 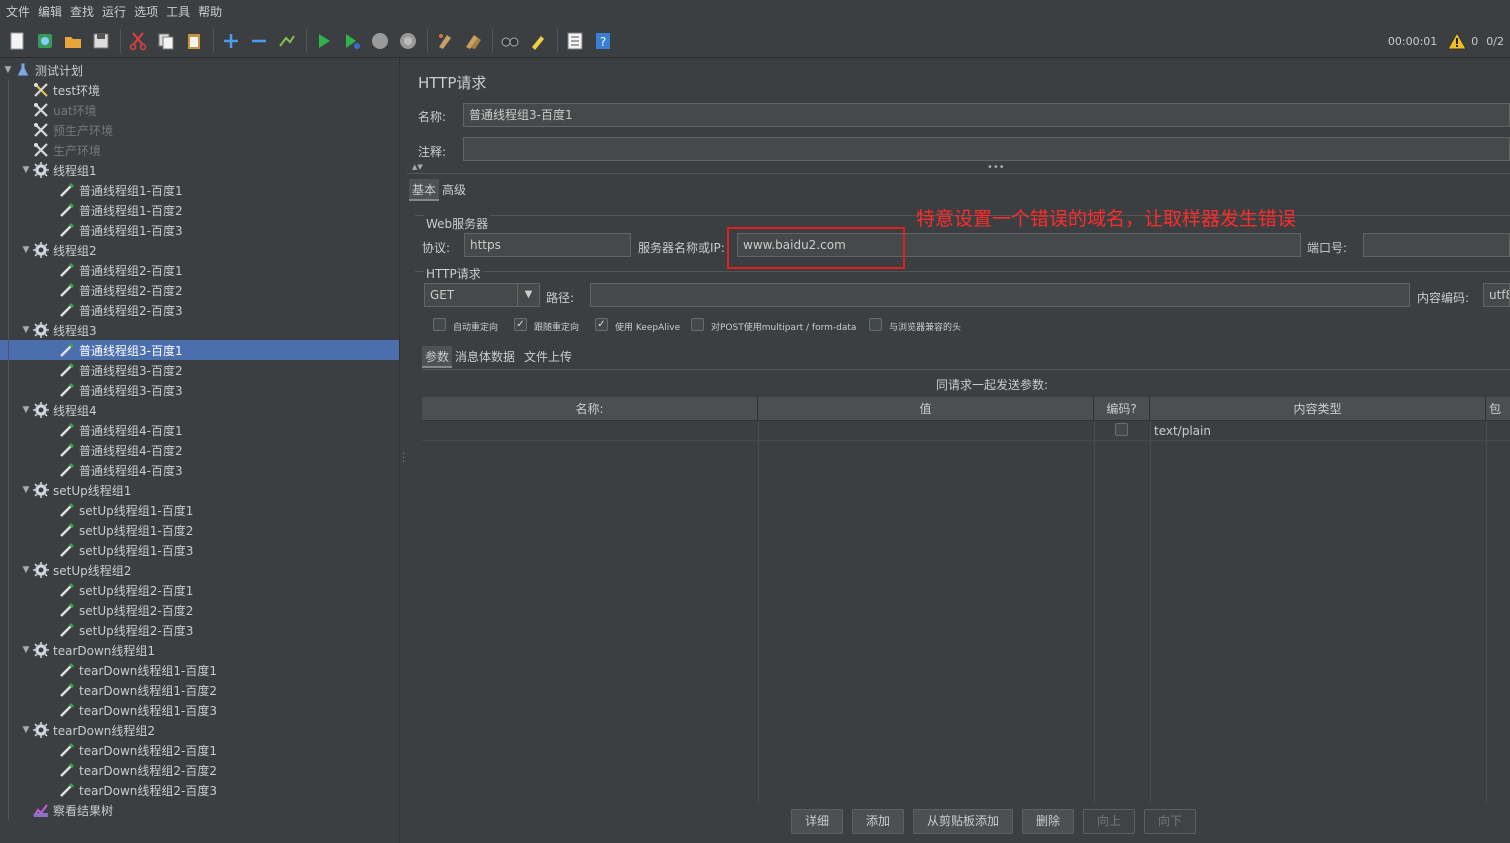 What do you see at coordinates (352, 41) in the screenshot?
I see `start-no-pauses-icon` at bounding box center [352, 41].